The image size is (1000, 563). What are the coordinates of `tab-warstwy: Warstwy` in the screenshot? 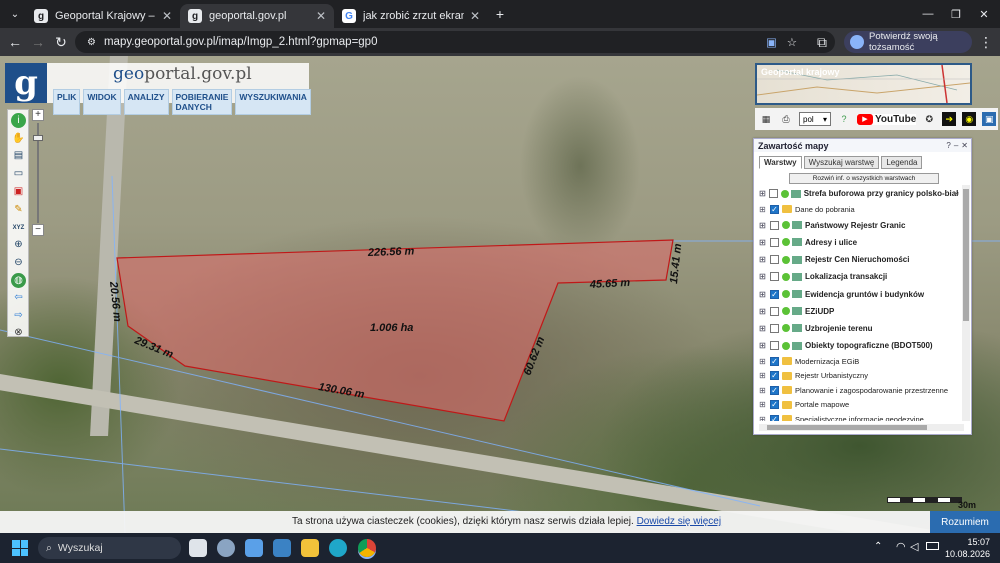 It's located at (780, 162).